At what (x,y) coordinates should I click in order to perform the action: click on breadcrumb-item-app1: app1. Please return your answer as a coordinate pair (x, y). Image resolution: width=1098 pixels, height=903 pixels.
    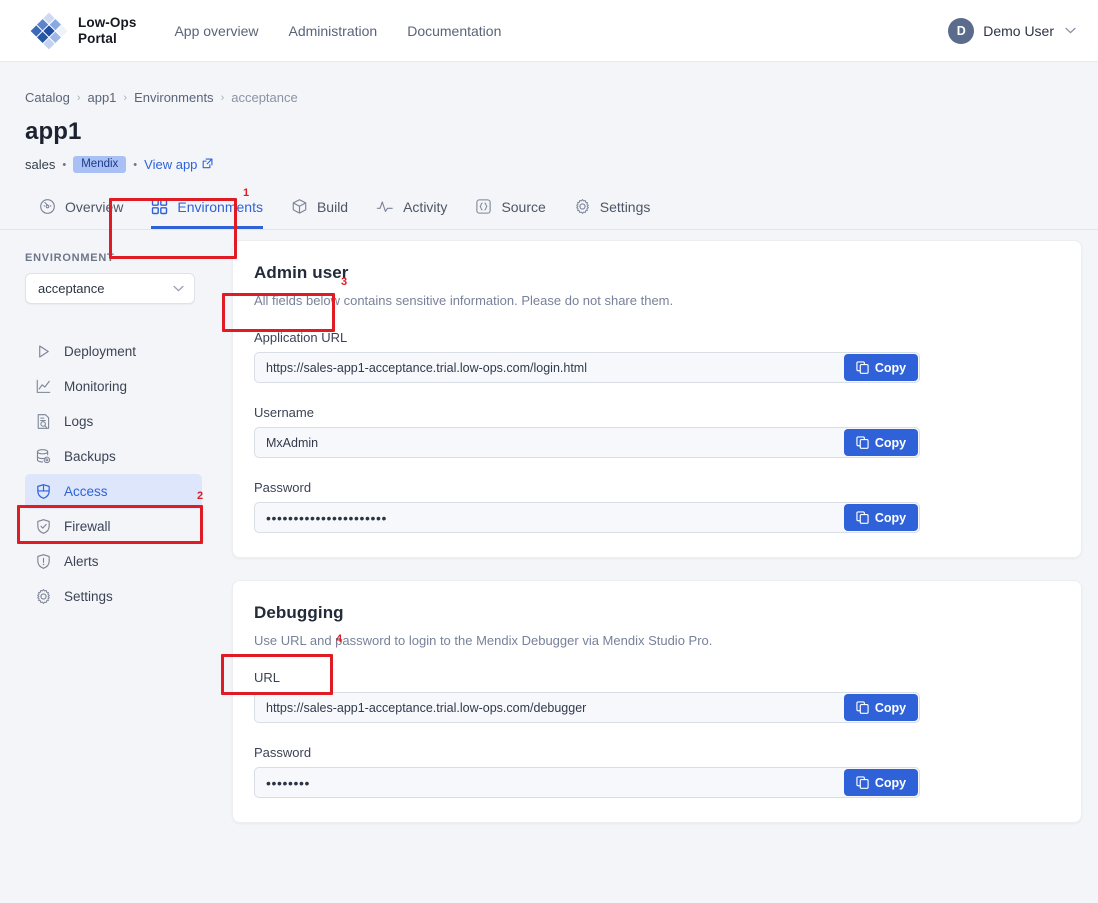
    Looking at the image, I should click on (101, 97).